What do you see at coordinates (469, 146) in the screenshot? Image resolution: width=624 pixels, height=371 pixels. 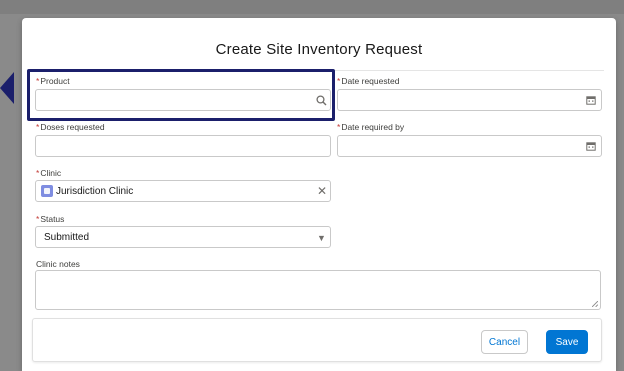 I see `date-required-by-input` at bounding box center [469, 146].